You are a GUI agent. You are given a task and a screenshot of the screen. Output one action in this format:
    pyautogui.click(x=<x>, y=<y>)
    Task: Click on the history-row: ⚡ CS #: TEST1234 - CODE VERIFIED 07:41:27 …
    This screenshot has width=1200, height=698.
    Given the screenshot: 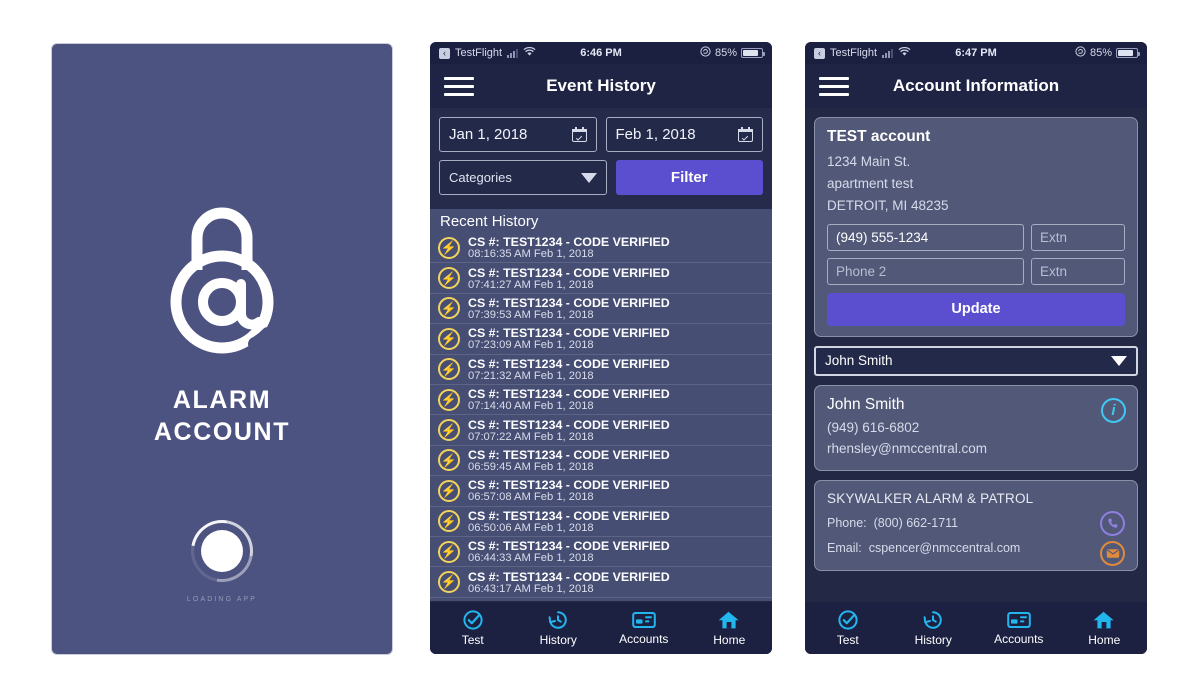 What is the action you would take?
    pyautogui.click(x=601, y=278)
    